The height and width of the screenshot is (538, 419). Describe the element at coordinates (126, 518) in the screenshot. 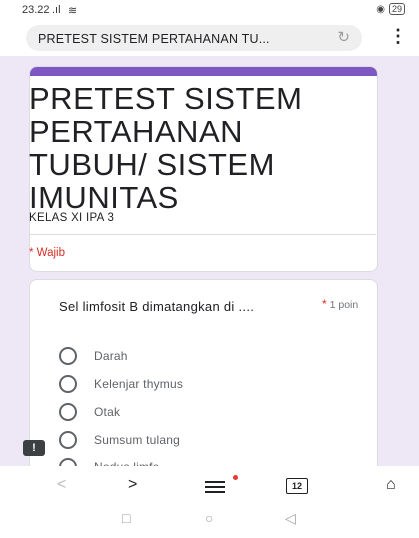

I see `recents-icon: □` at that location.